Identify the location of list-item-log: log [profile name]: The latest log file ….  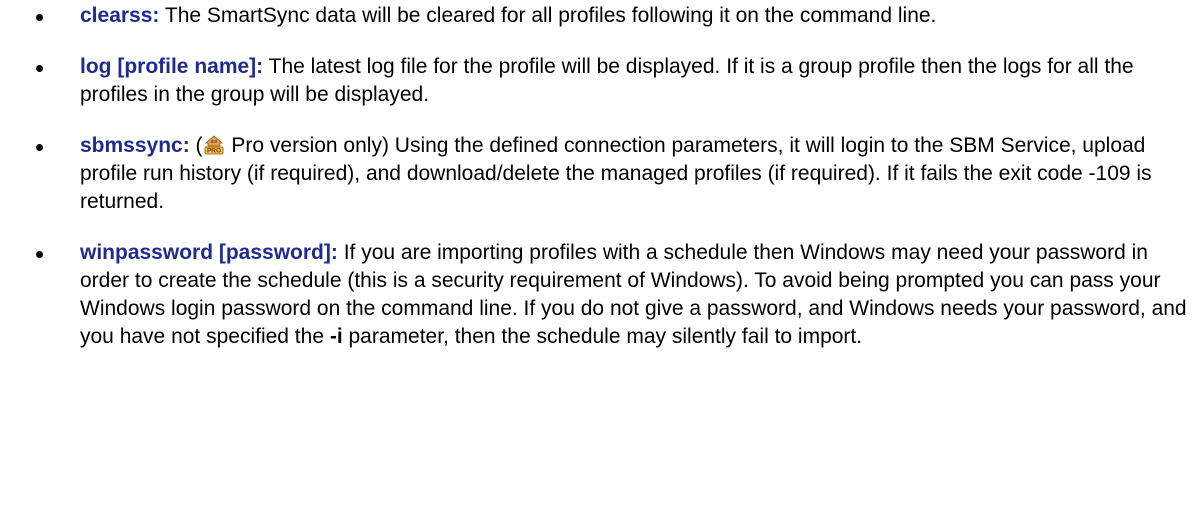
(613, 81).